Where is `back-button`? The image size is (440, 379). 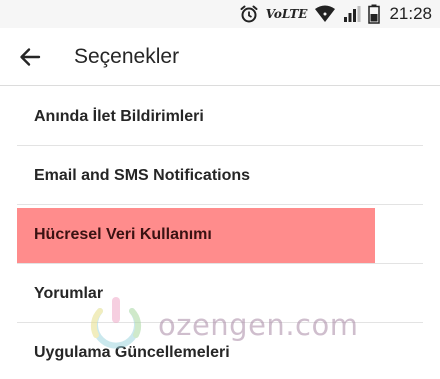
back-button is located at coordinates (30, 57).